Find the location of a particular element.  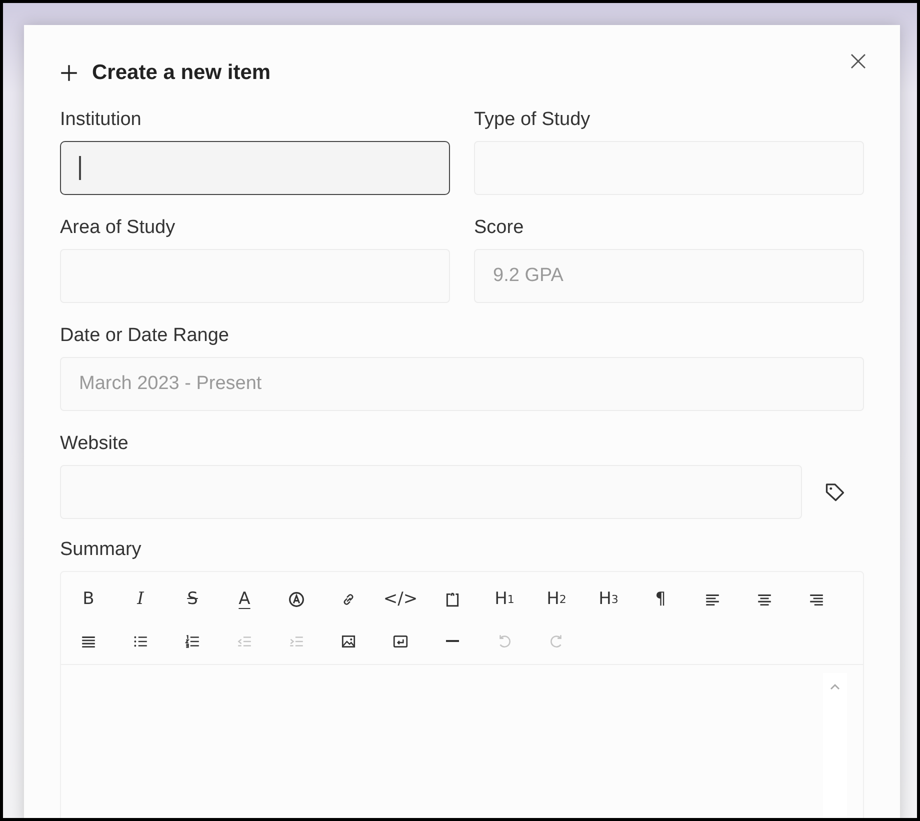

field-label: Score is located at coordinates (499, 228).